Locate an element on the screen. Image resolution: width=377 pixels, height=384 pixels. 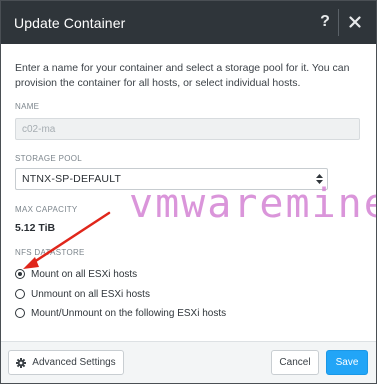
max-capacity-label: MAX CAPACITY is located at coordinates (46, 209).